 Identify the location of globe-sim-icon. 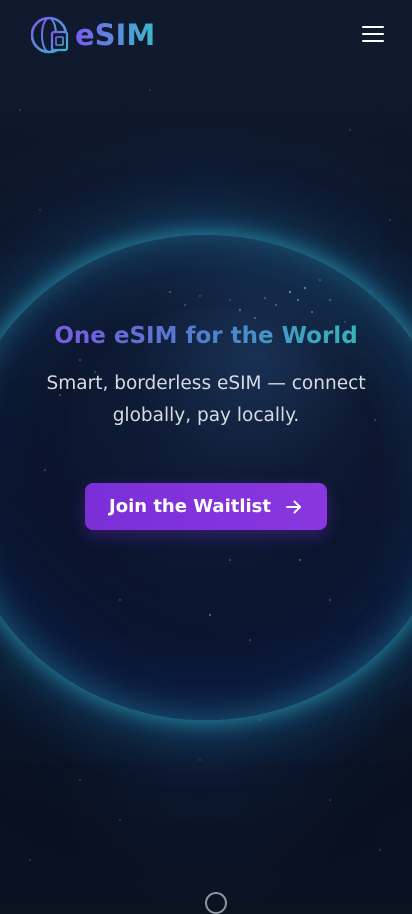
(50, 35).